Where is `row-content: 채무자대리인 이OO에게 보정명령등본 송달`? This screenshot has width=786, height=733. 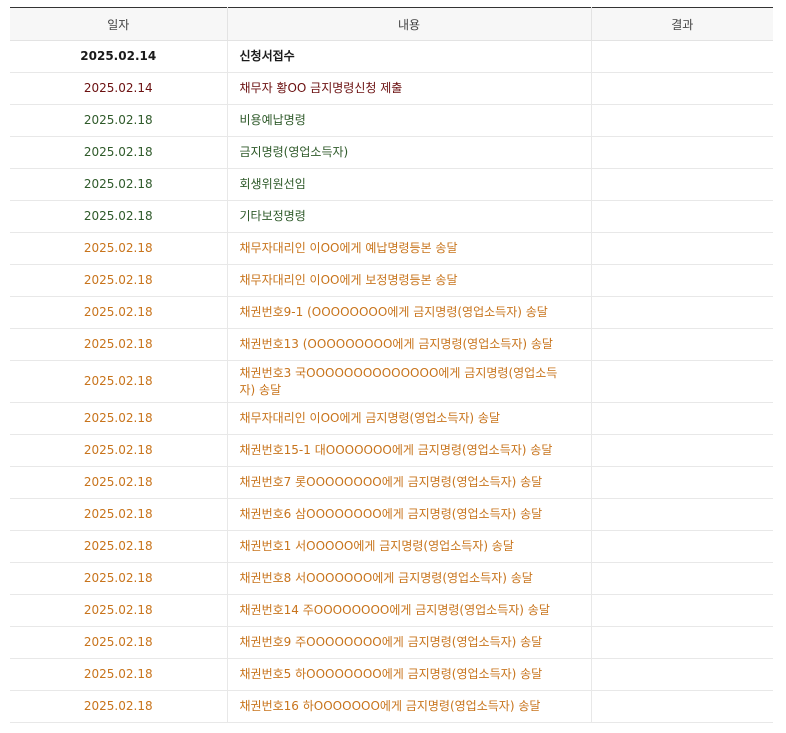
row-content: 채무자대리인 이OO에게 보정명령등본 송달 is located at coordinates (409, 280).